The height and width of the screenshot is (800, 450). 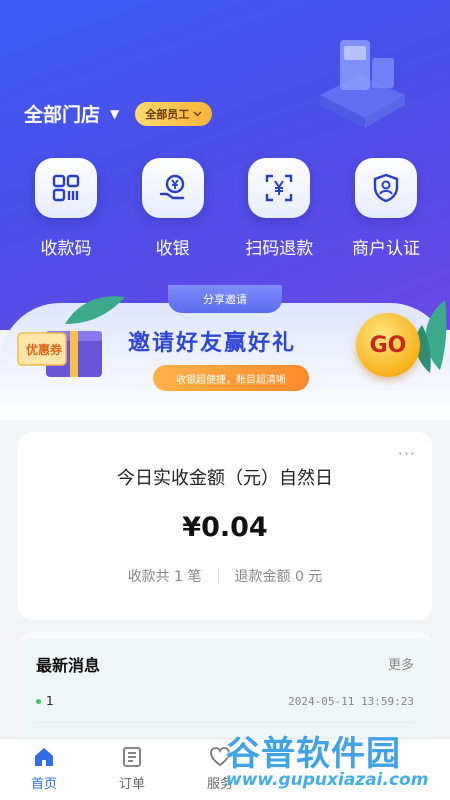 What do you see at coordinates (38, 701) in the screenshot?
I see `unread-dot` at bounding box center [38, 701].